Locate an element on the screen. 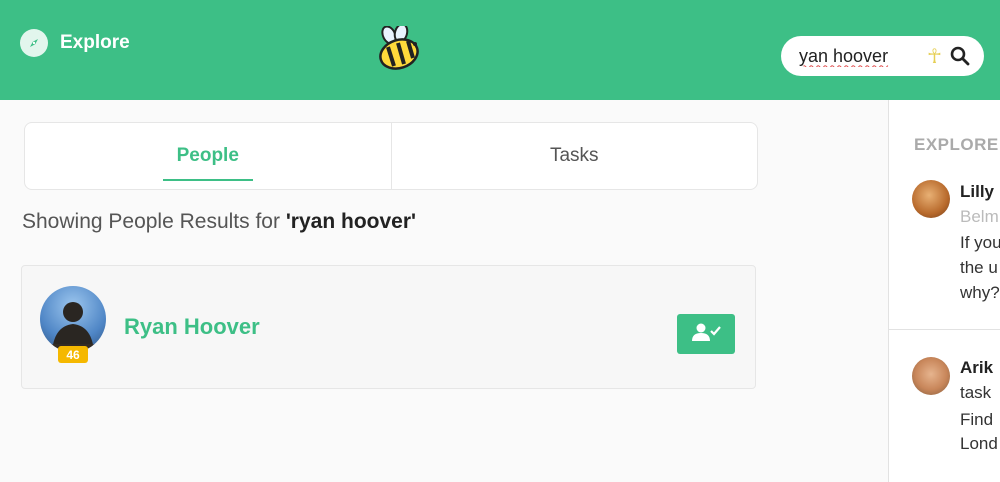  compass-icon is located at coordinates (34, 43).